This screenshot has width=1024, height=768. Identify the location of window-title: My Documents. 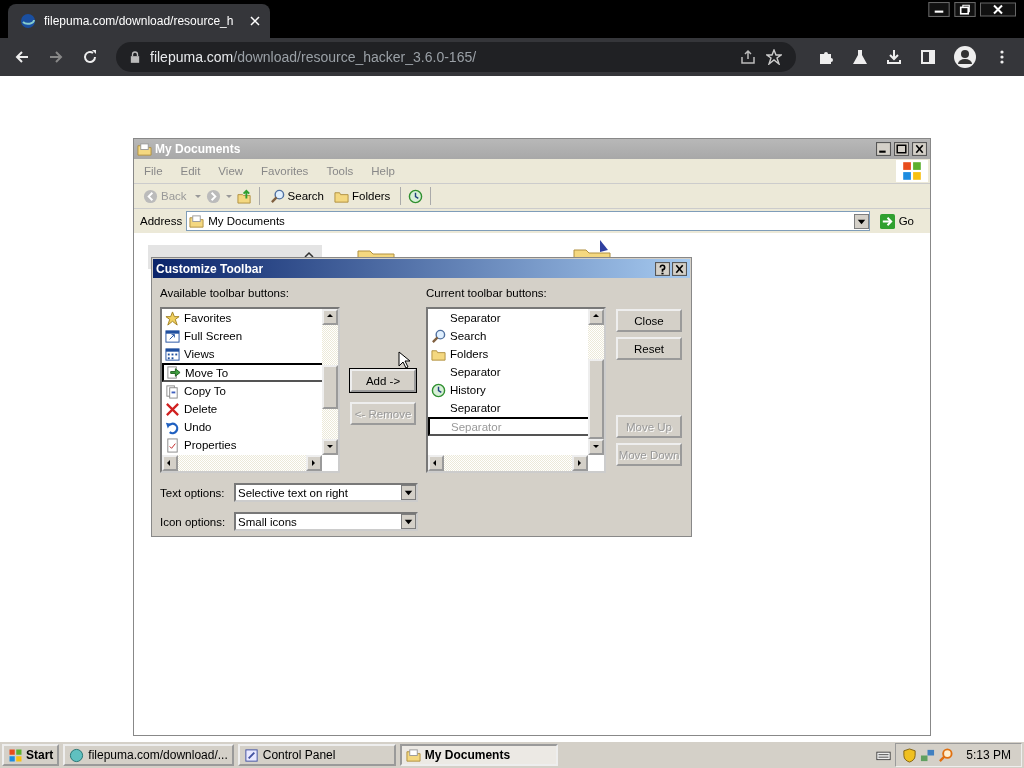
(198, 149).